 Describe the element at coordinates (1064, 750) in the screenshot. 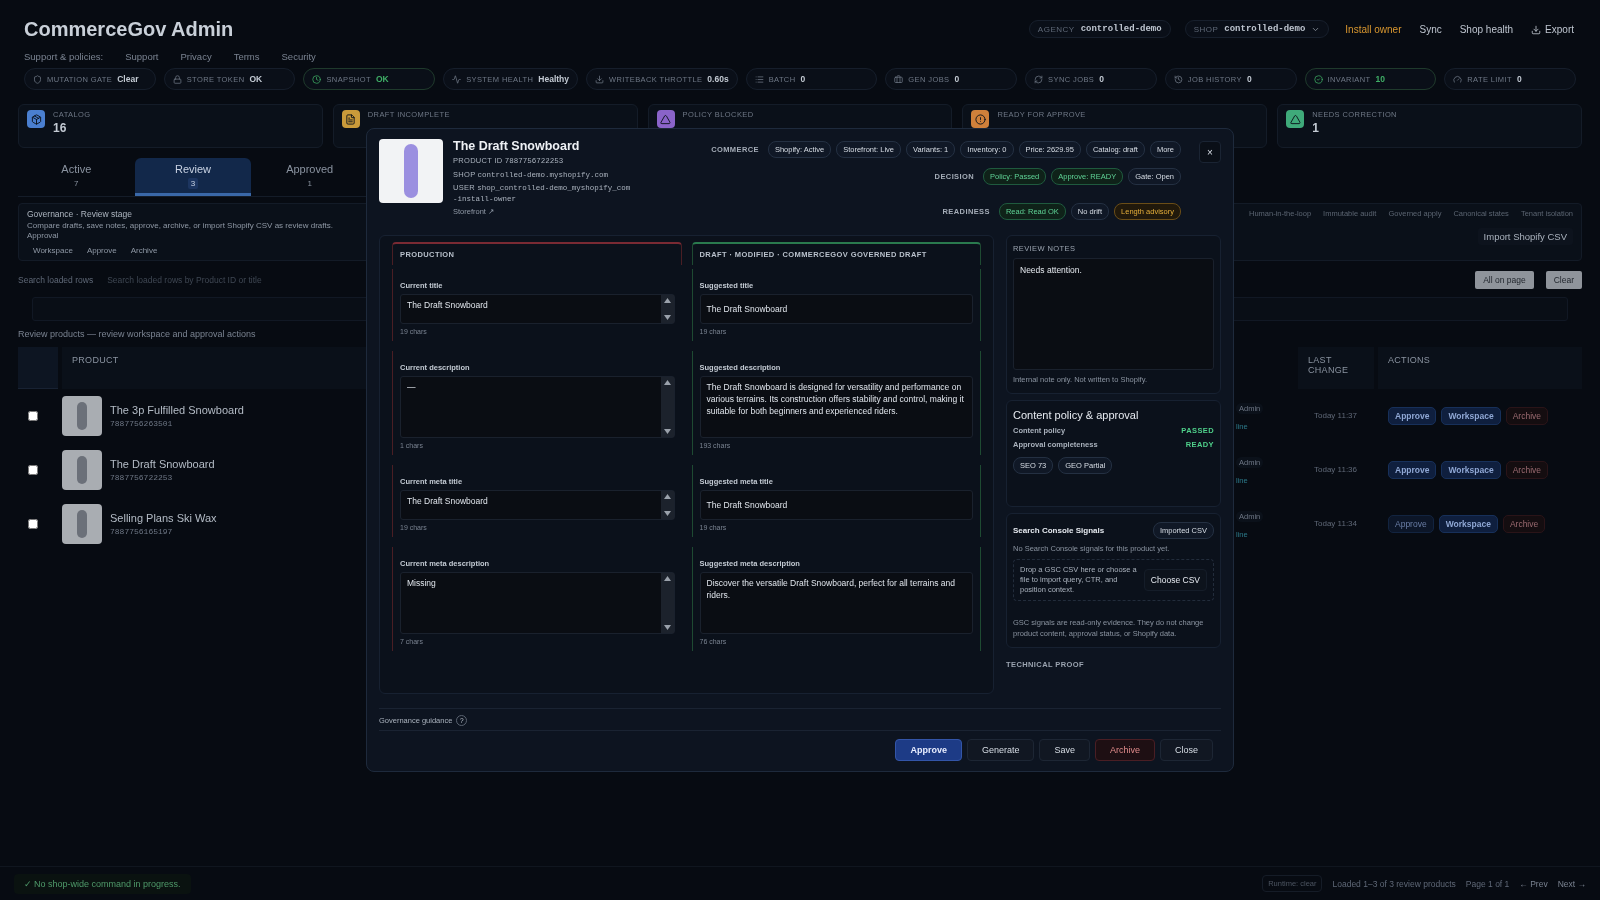

I see `dialog-button: Save` at that location.